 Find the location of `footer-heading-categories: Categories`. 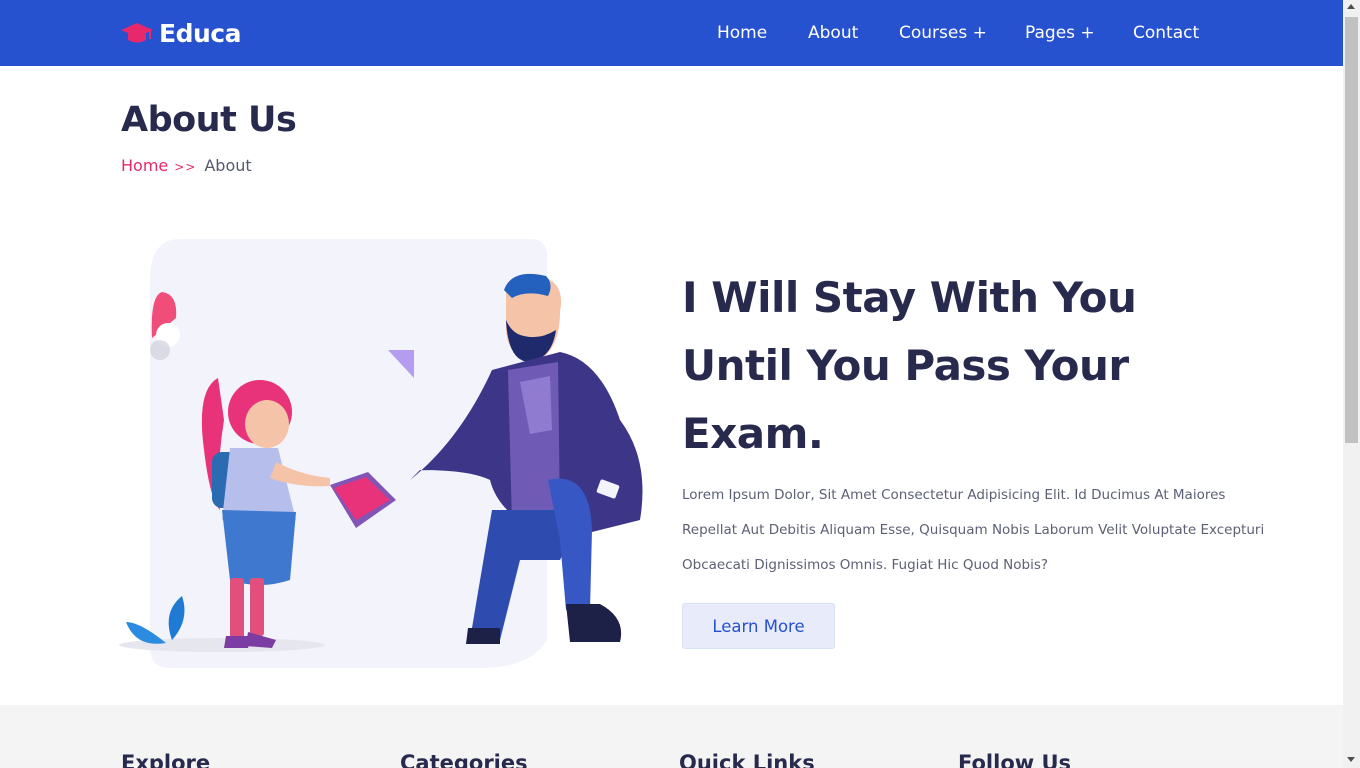

footer-heading-categories: Categories is located at coordinates (464, 759).